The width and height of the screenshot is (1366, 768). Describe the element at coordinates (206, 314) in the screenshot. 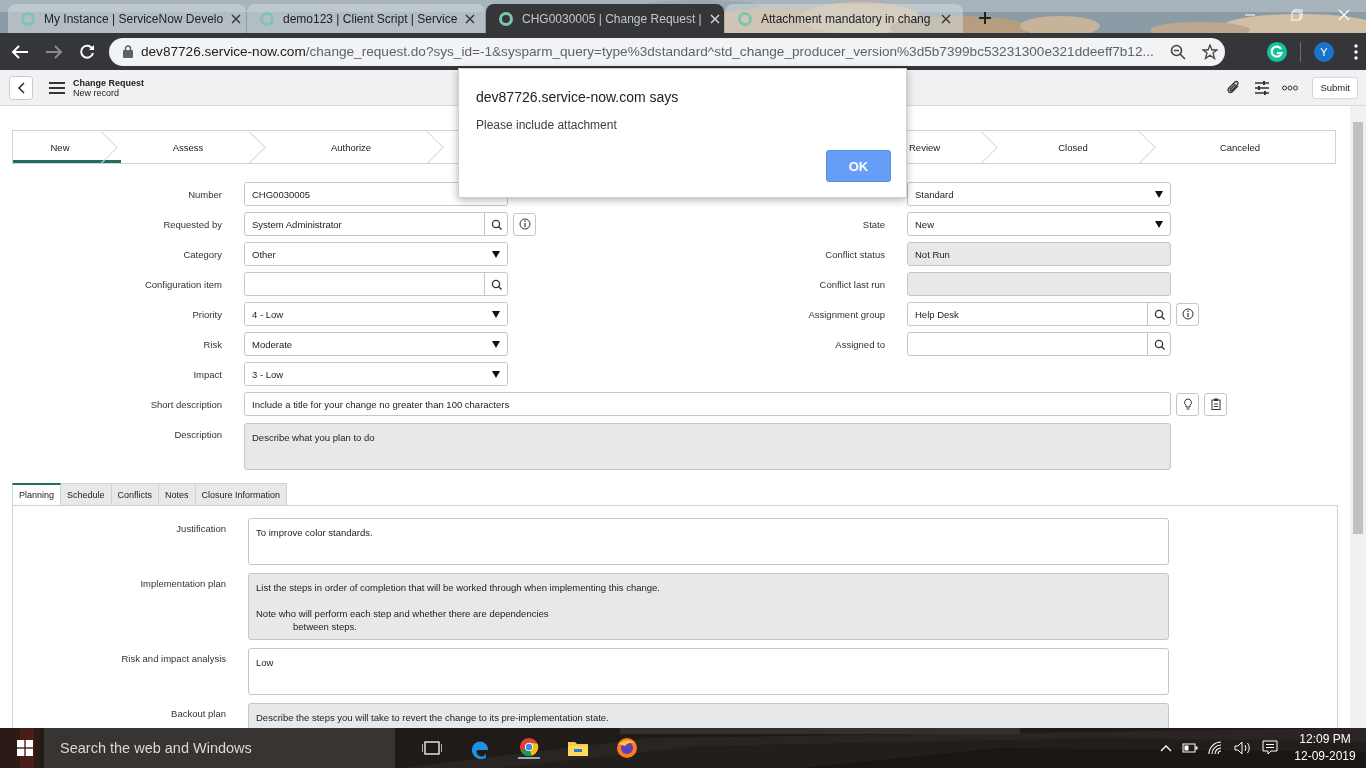

I see `field-label: Priority` at that location.